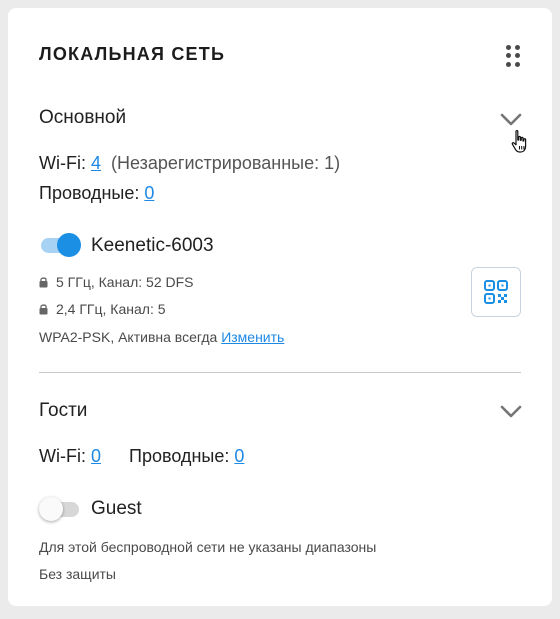 The height and width of the screenshot is (619, 560). I want to click on main-wired-stats: Проводные: 0, so click(96, 193).